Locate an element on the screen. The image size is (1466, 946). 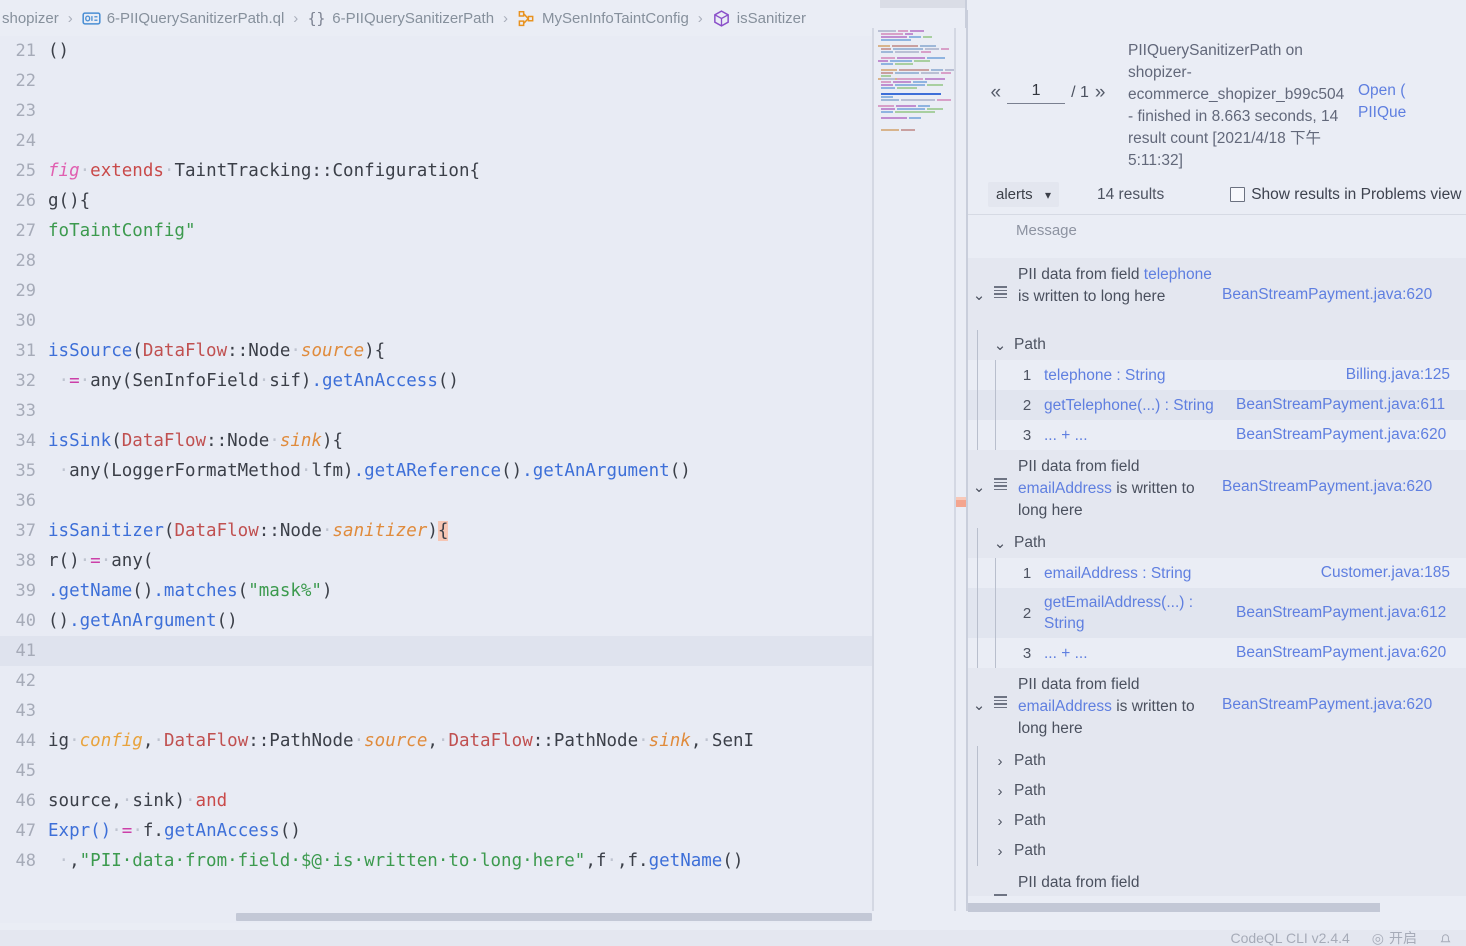
code-line: 36 is located at coordinates (436, 501).